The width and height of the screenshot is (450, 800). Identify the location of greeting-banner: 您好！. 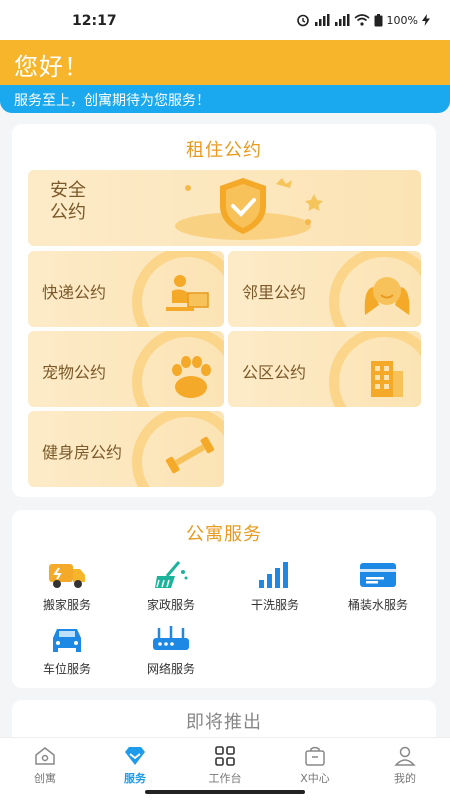
(225, 62).